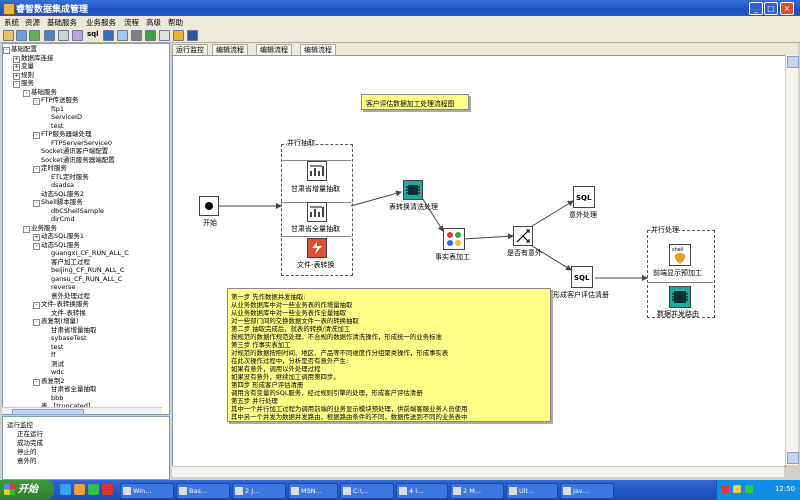 The image size is (800, 500). What do you see at coordinates (63, 35) in the screenshot?
I see `settings-icon` at bounding box center [63, 35].